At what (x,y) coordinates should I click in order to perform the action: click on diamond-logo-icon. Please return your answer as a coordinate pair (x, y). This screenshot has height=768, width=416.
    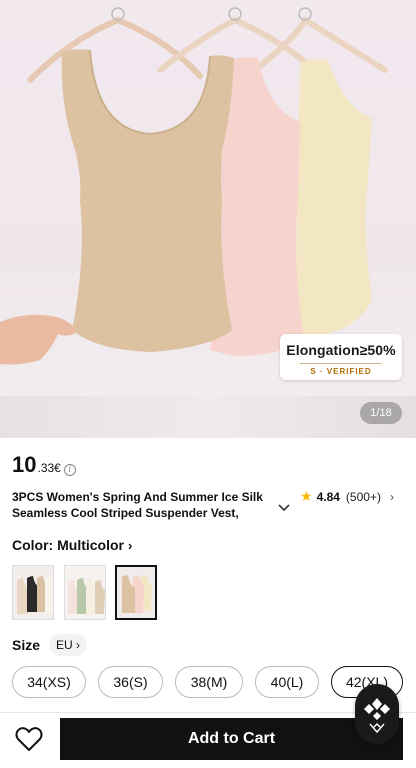
    Looking at the image, I should click on (377, 716).